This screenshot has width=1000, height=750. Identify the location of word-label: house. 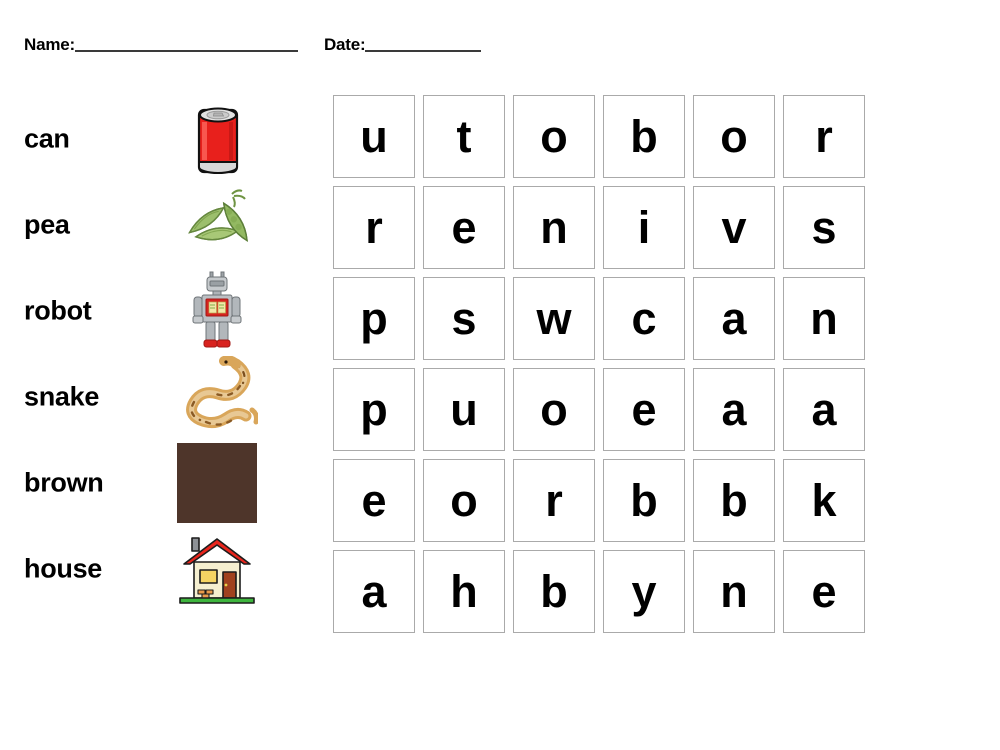
(63, 568).